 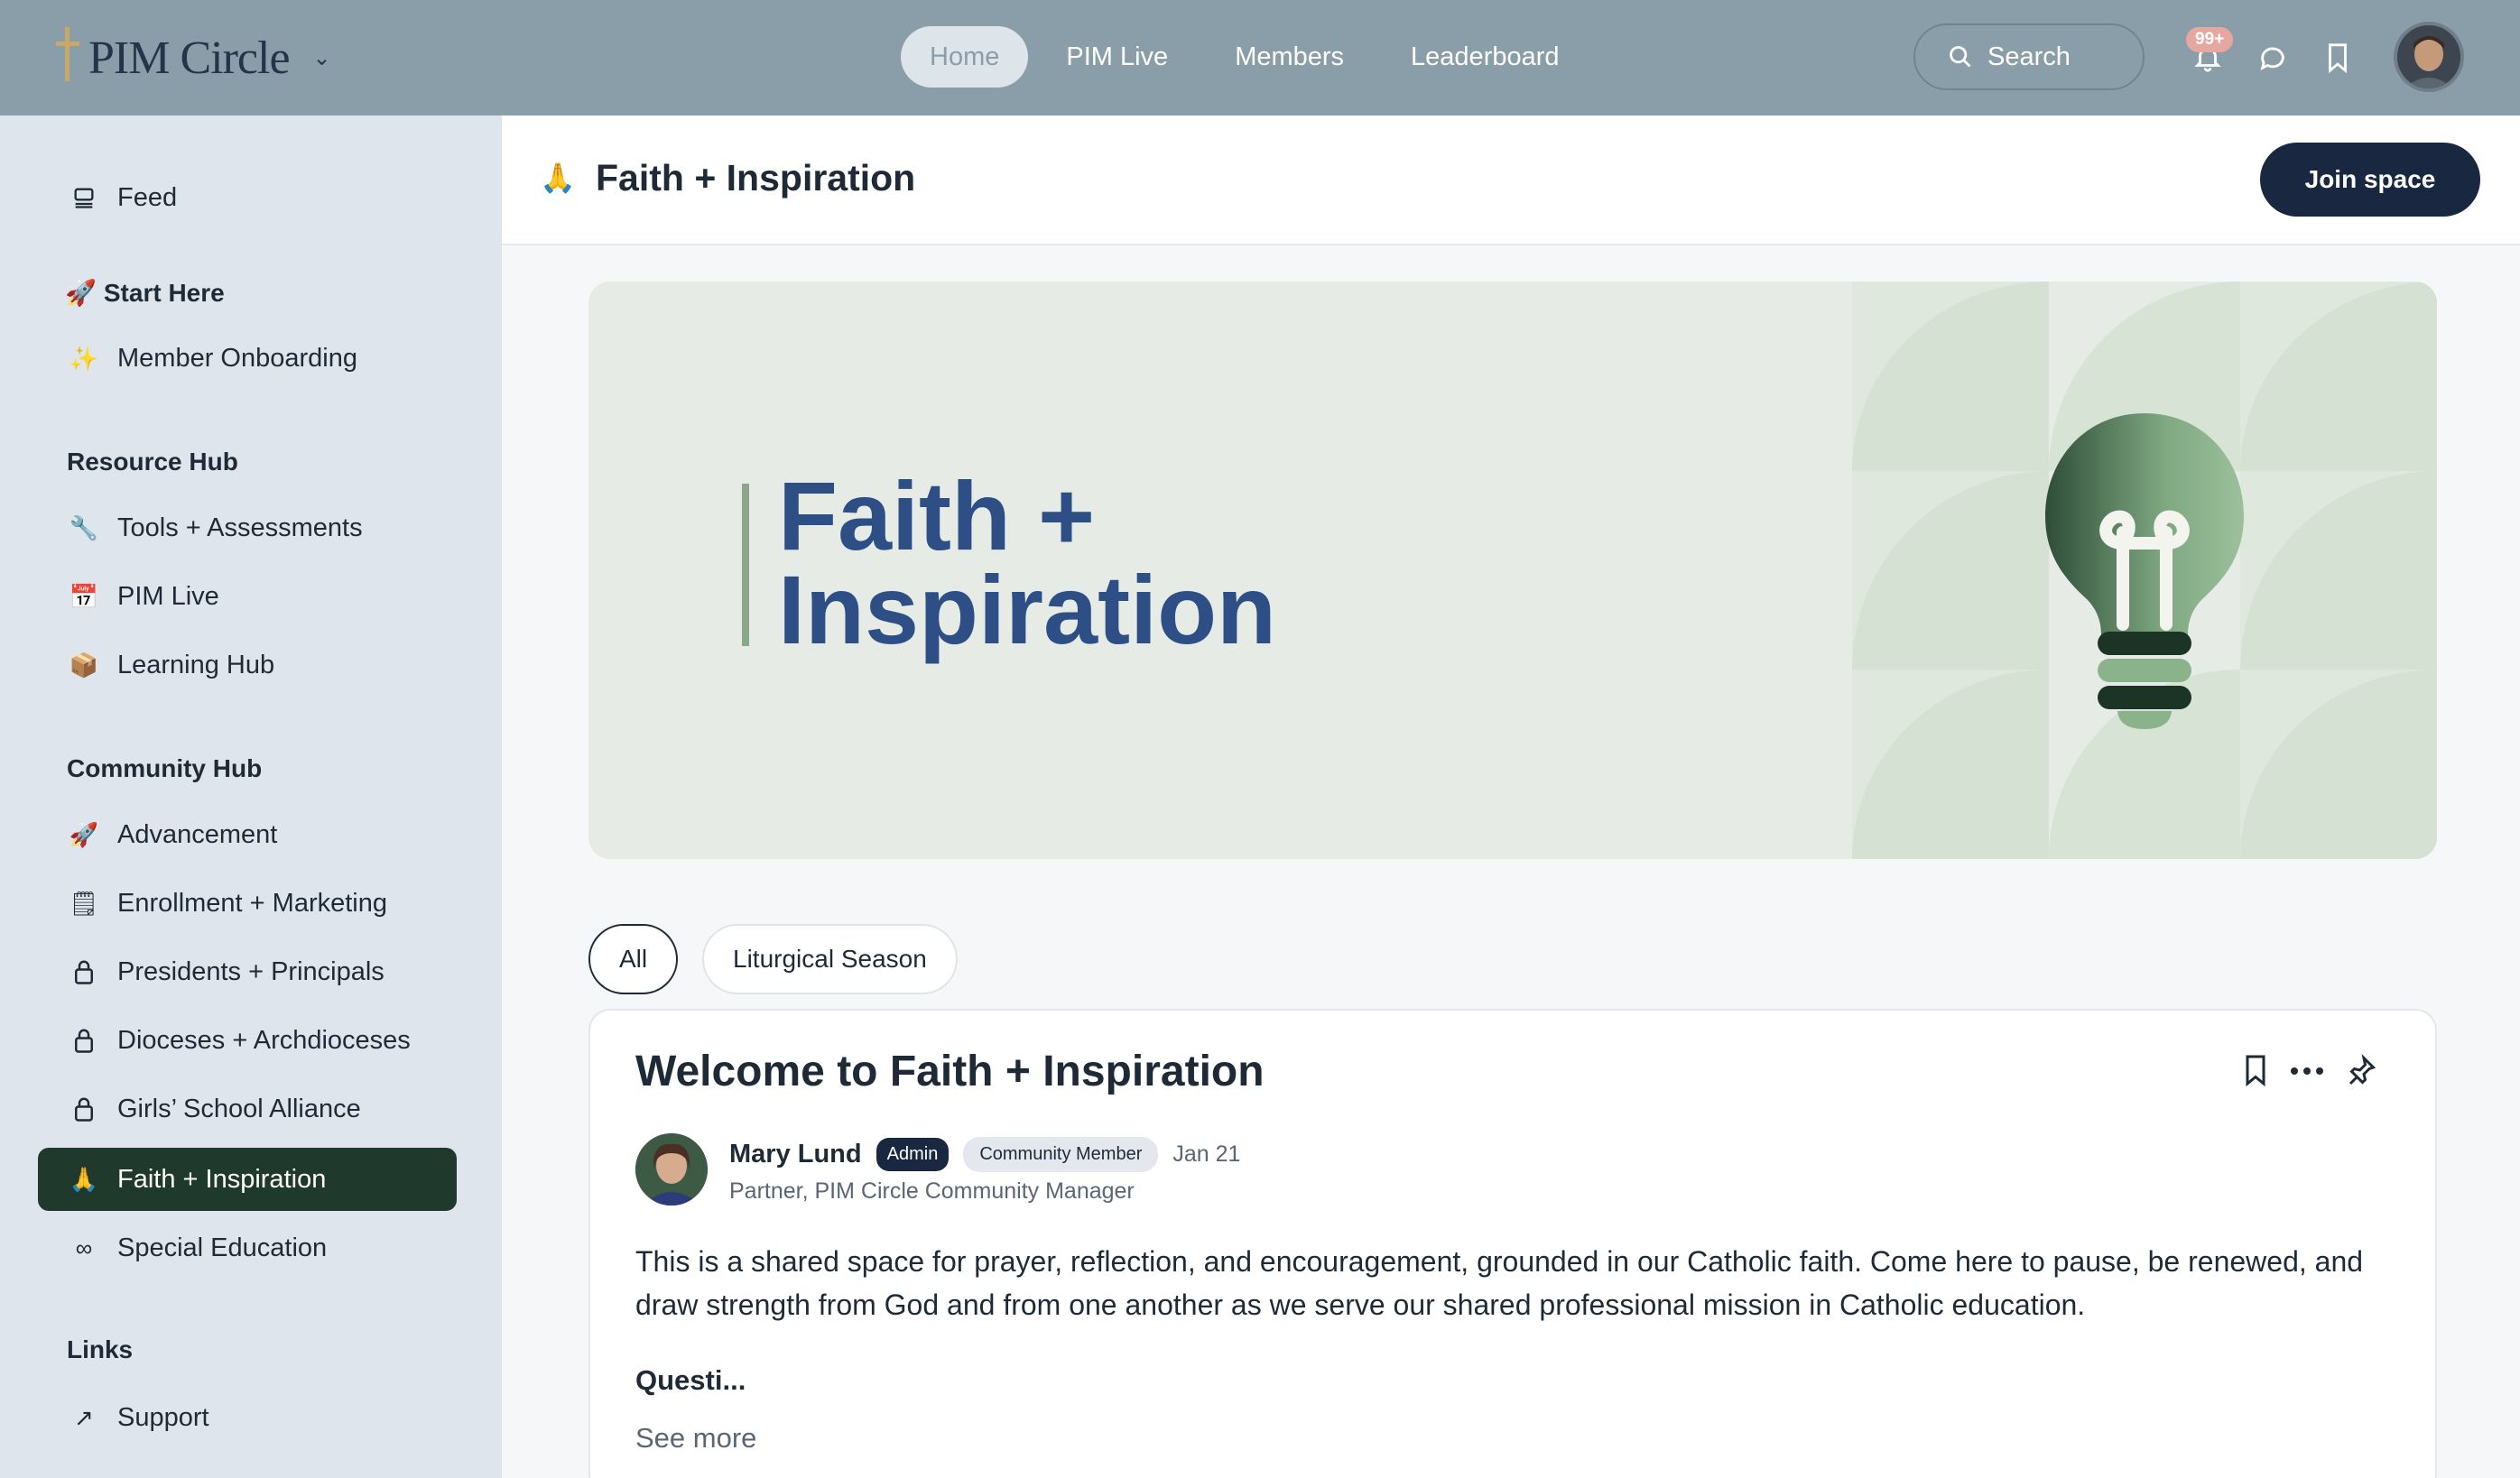 I want to click on join-space-button: Join space, so click(x=2370, y=180).